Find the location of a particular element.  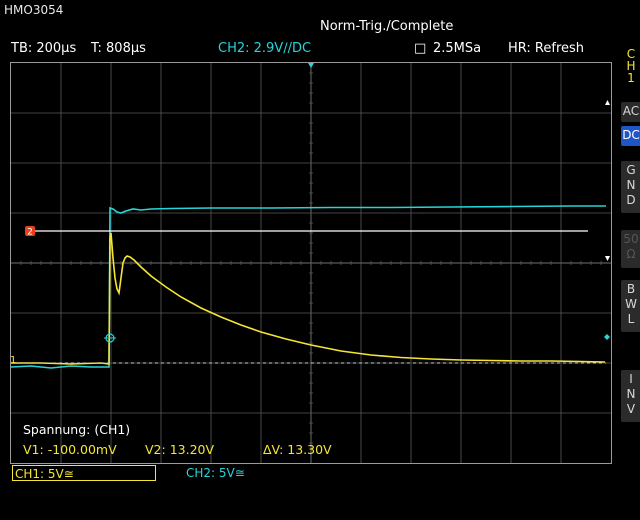

timebase-setting: TB: 200µs is located at coordinates (43, 48).